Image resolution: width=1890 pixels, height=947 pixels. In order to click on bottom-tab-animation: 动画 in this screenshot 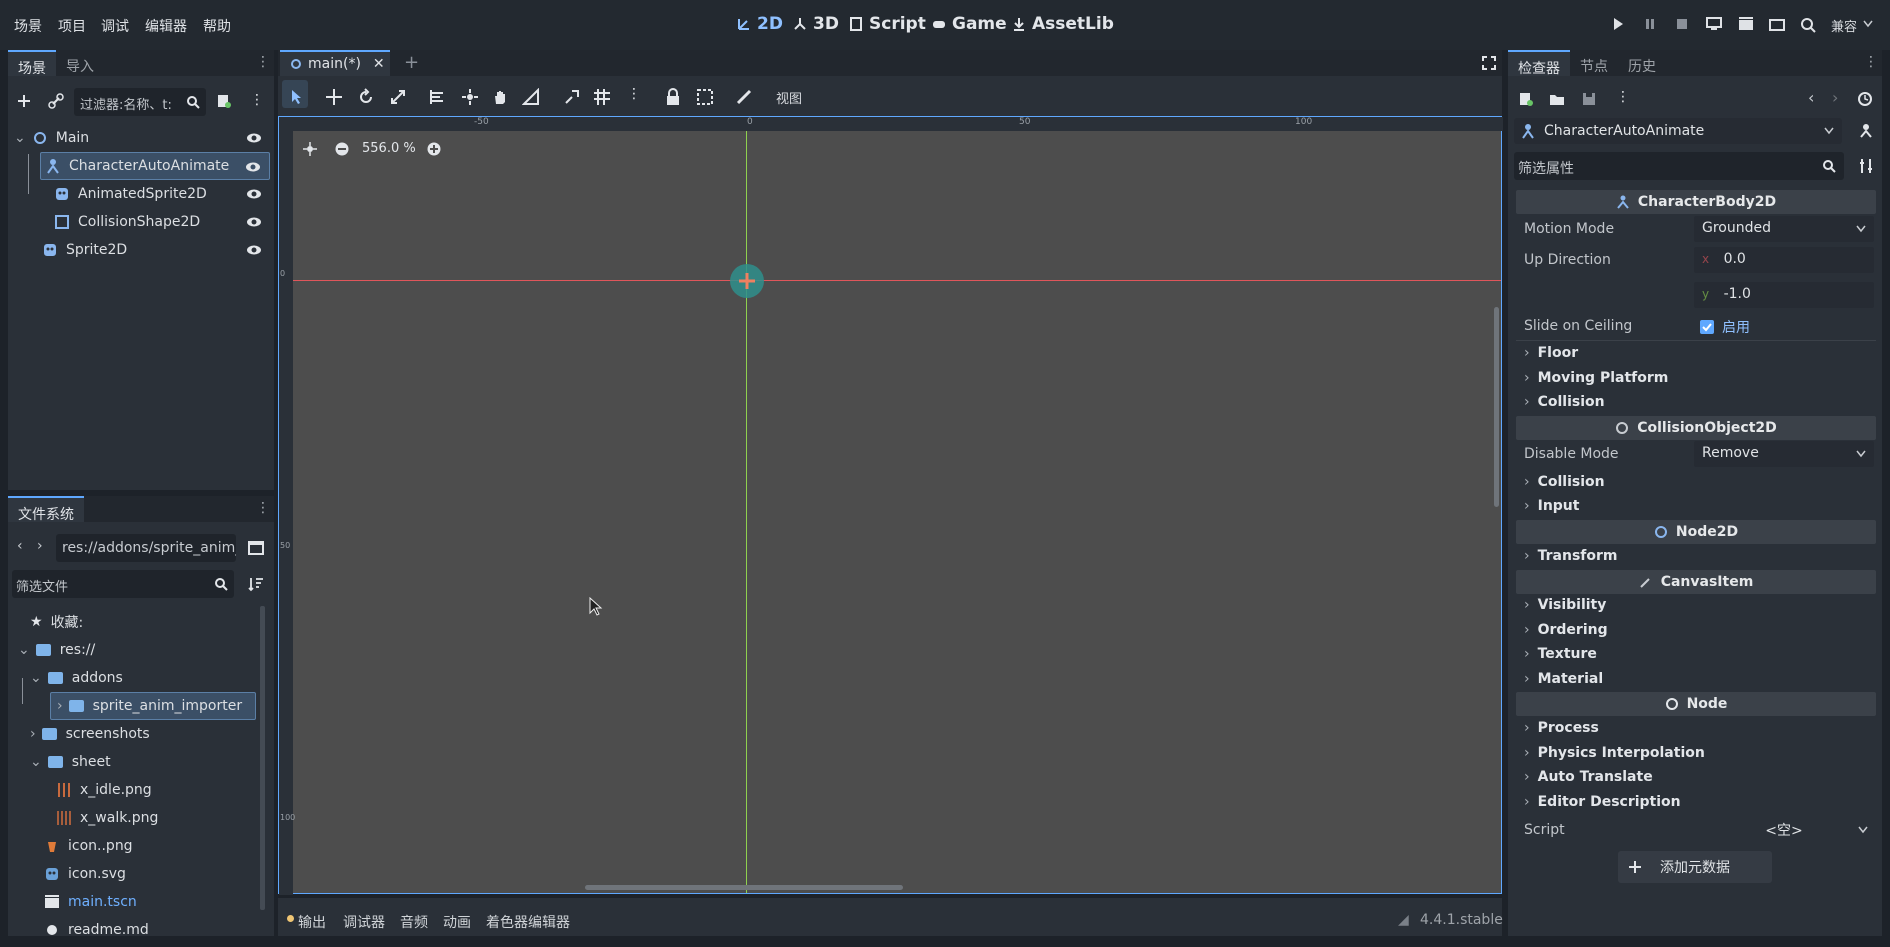, I will do `click(457, 922)`.